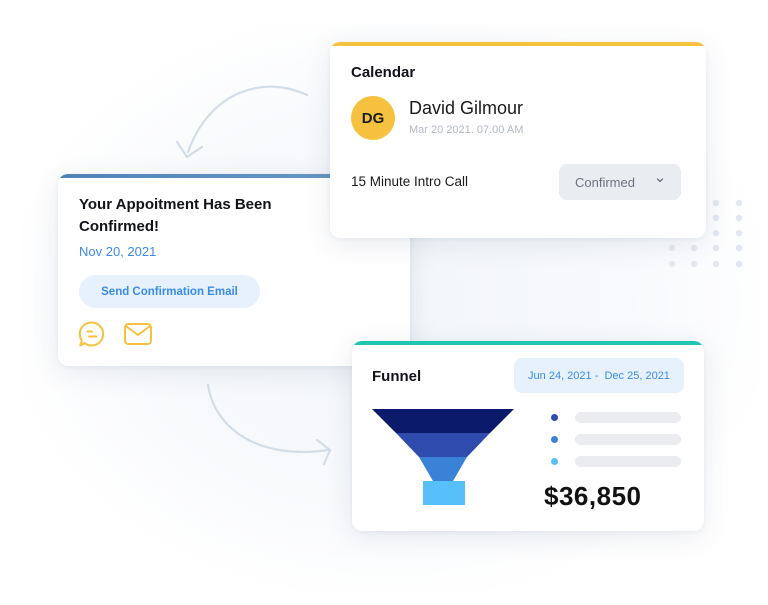  What do you see at coordinates (118, 251) in the screenshot?
I see `appointment-date: Nov 20, 2021` at bounding box center [118, 251].